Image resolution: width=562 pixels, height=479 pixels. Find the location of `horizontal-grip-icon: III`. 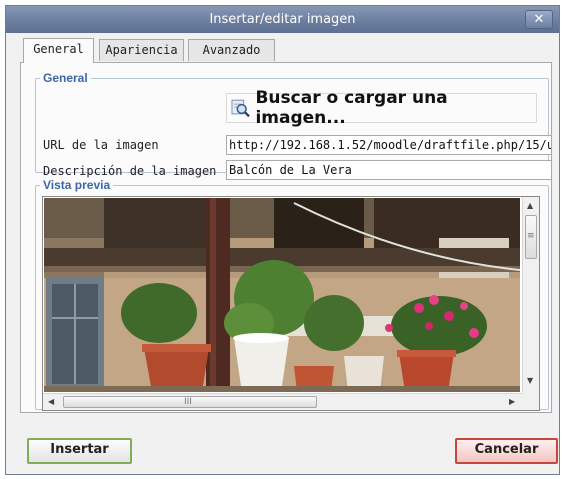

horizontal-grip-icon: III is located at coordinates (188, 402).